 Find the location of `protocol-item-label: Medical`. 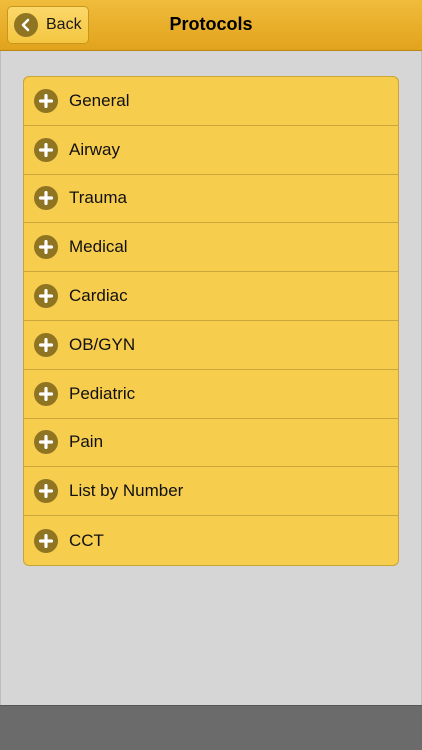

protocol-item-label: Medical is located at coordinates (98, 247).